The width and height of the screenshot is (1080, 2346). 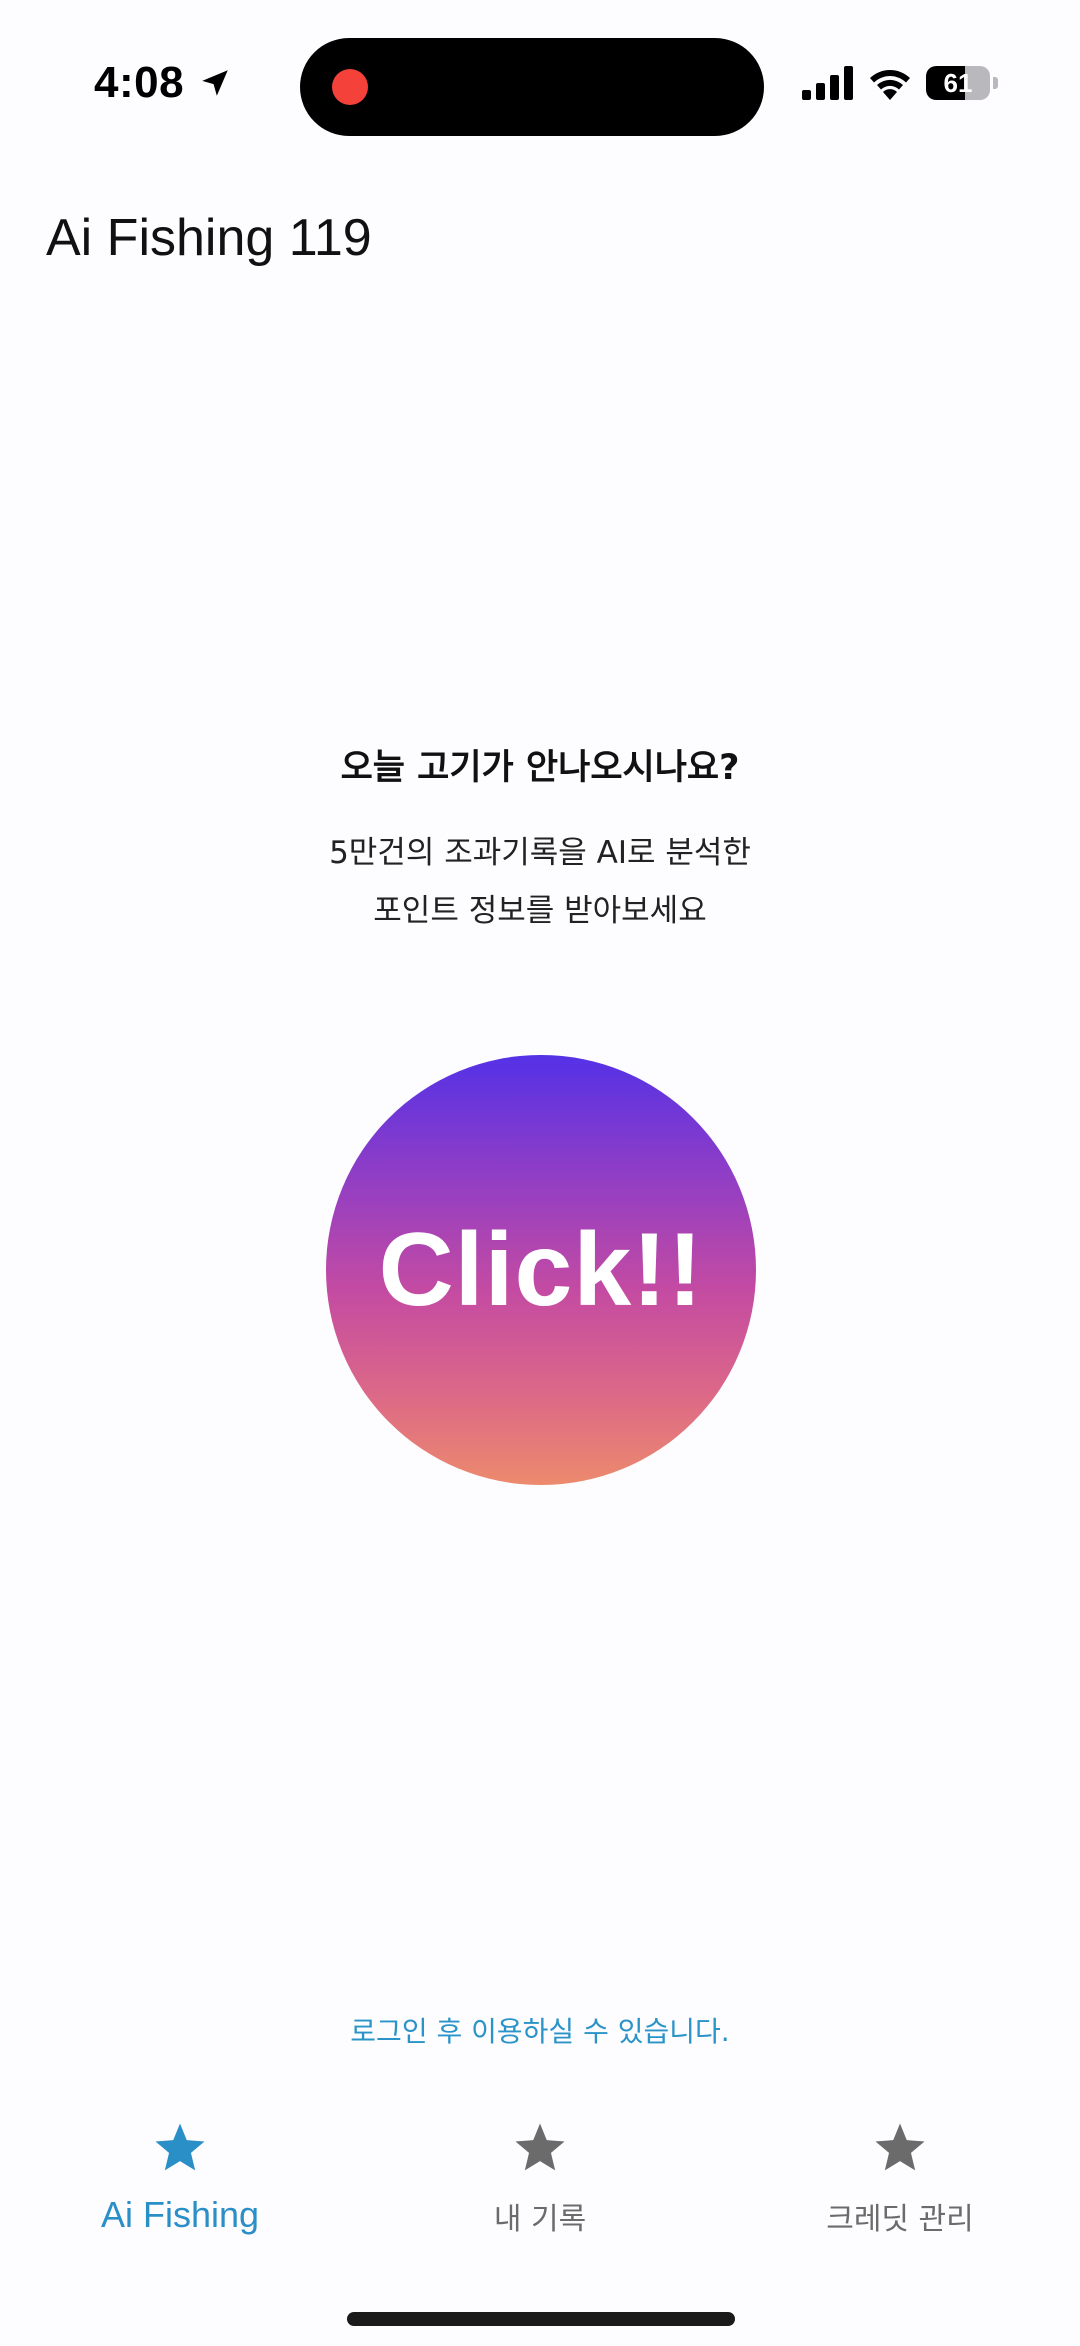 I want to click on battery-level-text: 61, so click(x=958, y=82).